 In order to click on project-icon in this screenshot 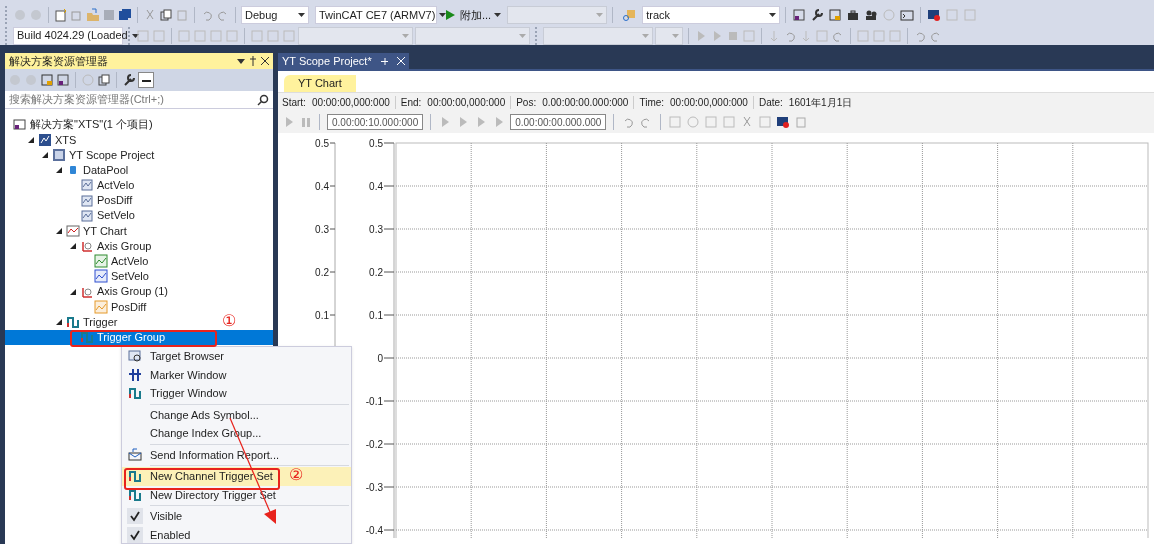, I will do `click(45, 139)`.